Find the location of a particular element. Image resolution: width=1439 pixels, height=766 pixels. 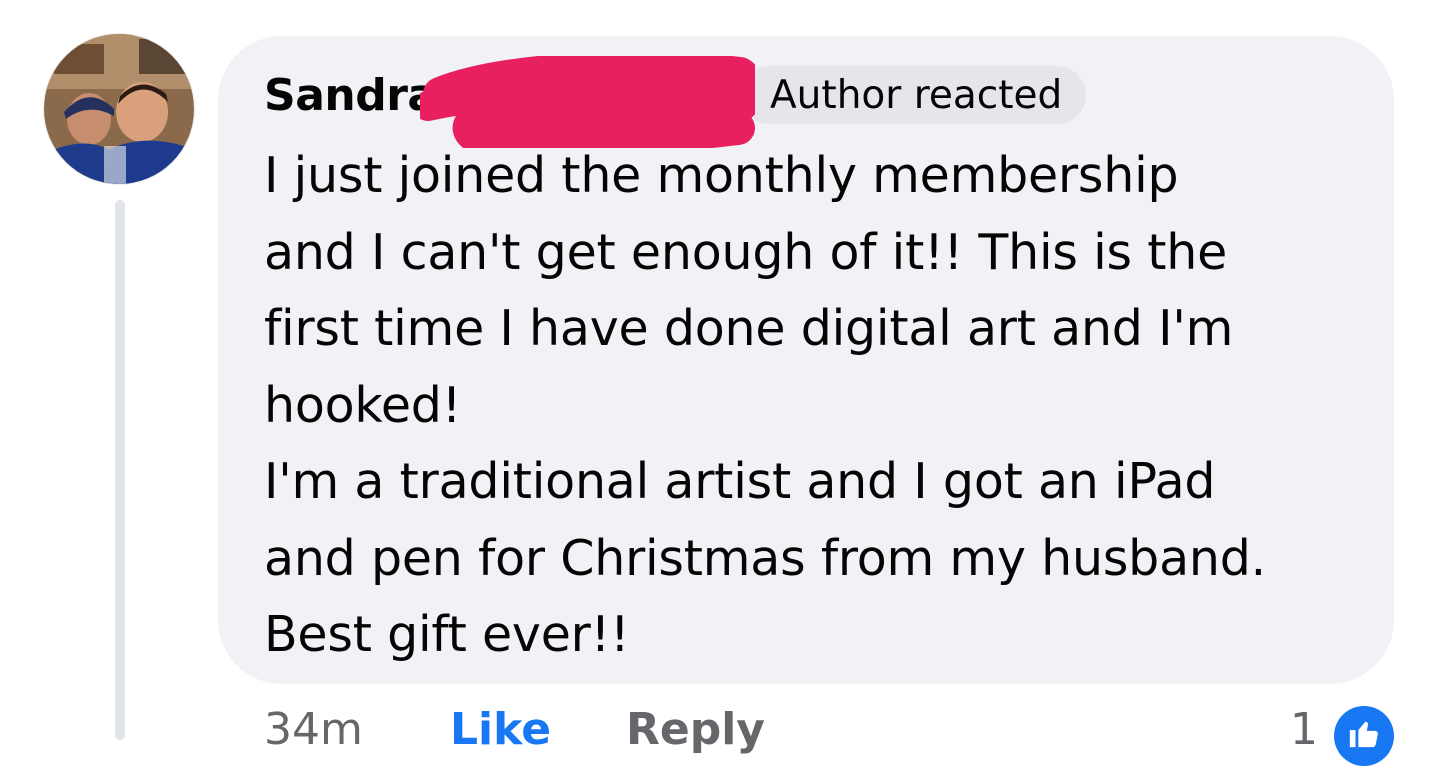

author-name: Sandra is located at coordinates (350, 95).